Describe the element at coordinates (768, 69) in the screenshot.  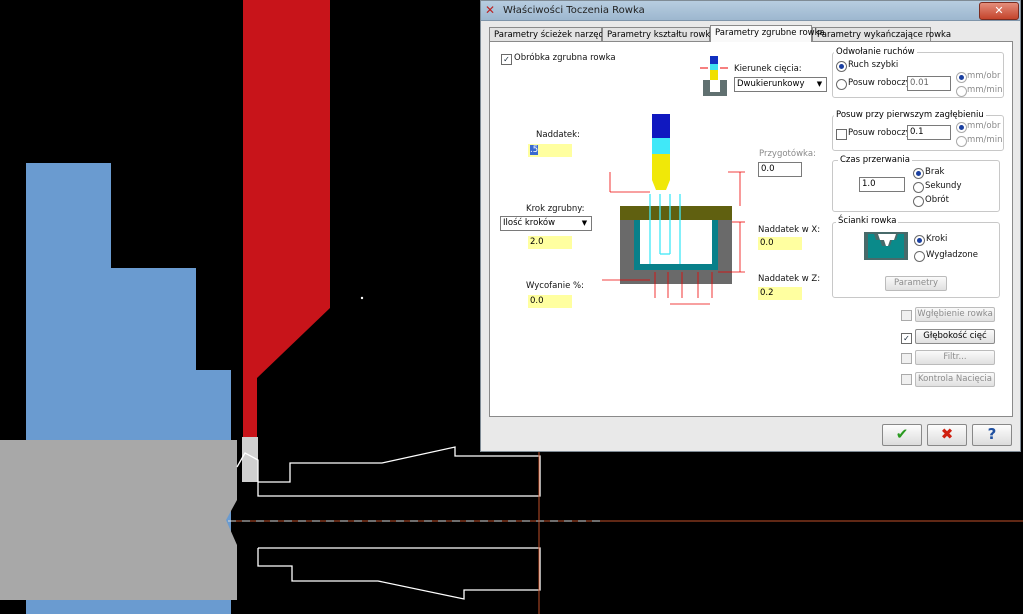
I see `cut-direction-label: Kierunek cięcia:` at that location.